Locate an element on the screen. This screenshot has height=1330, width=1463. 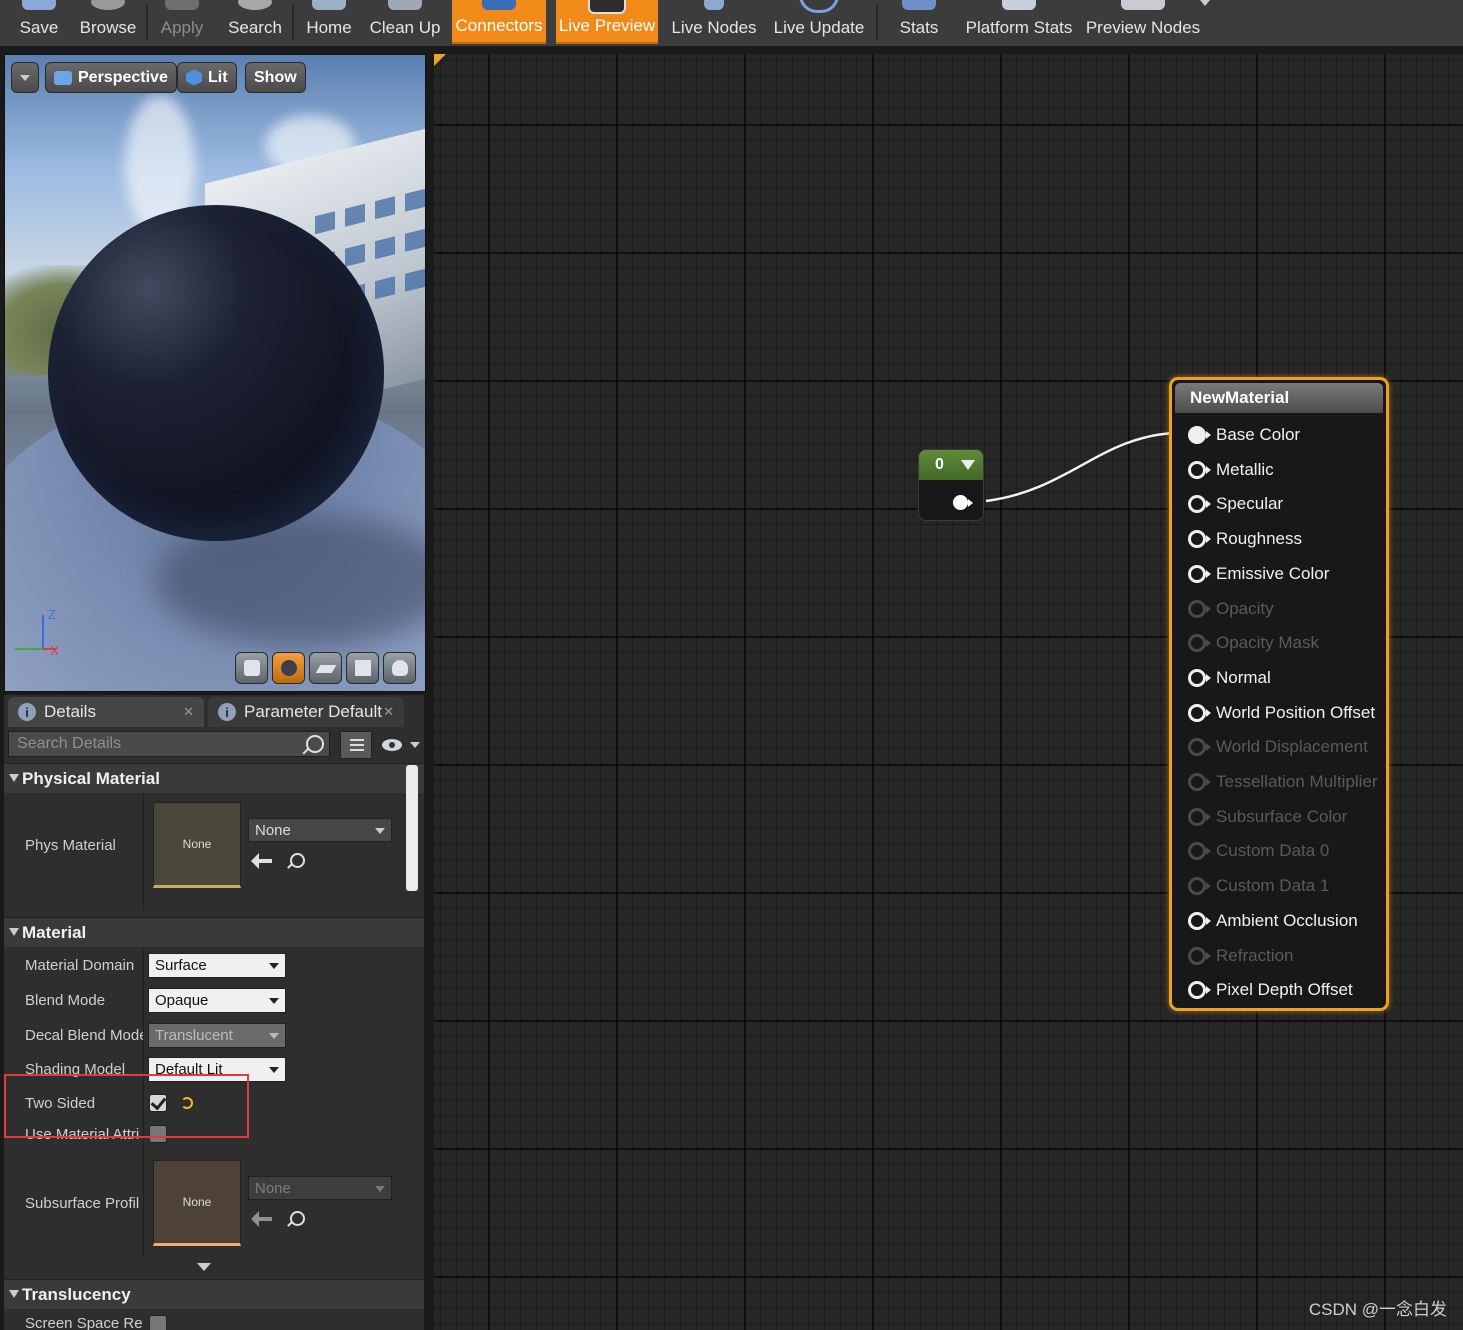
screen-space-reflections-checkbox is located at coordinates (158, 1322).